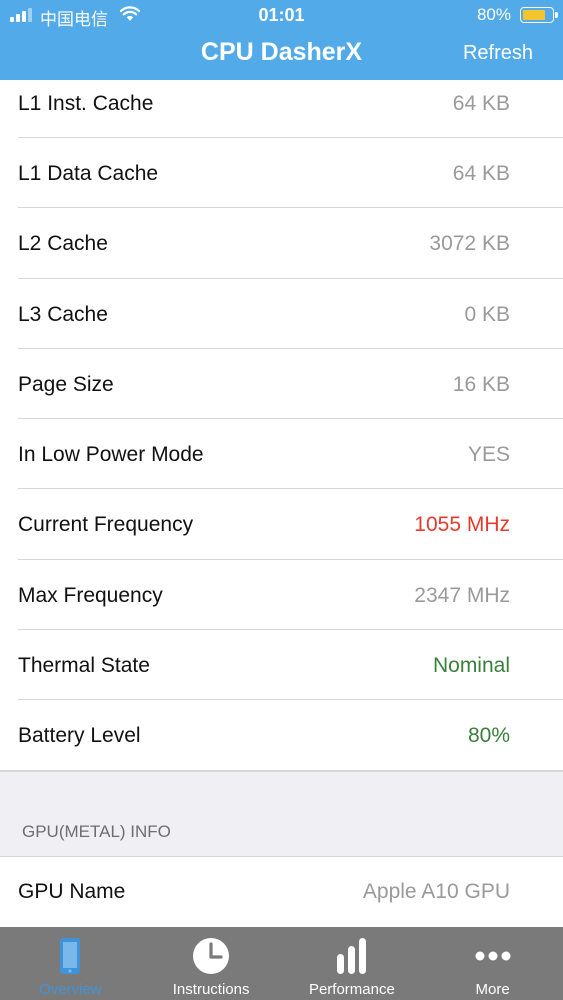 This screenshot has height=1000, width=563. I want to click on list-row-battery-level: Battery Level 80%, so click(281, 735).